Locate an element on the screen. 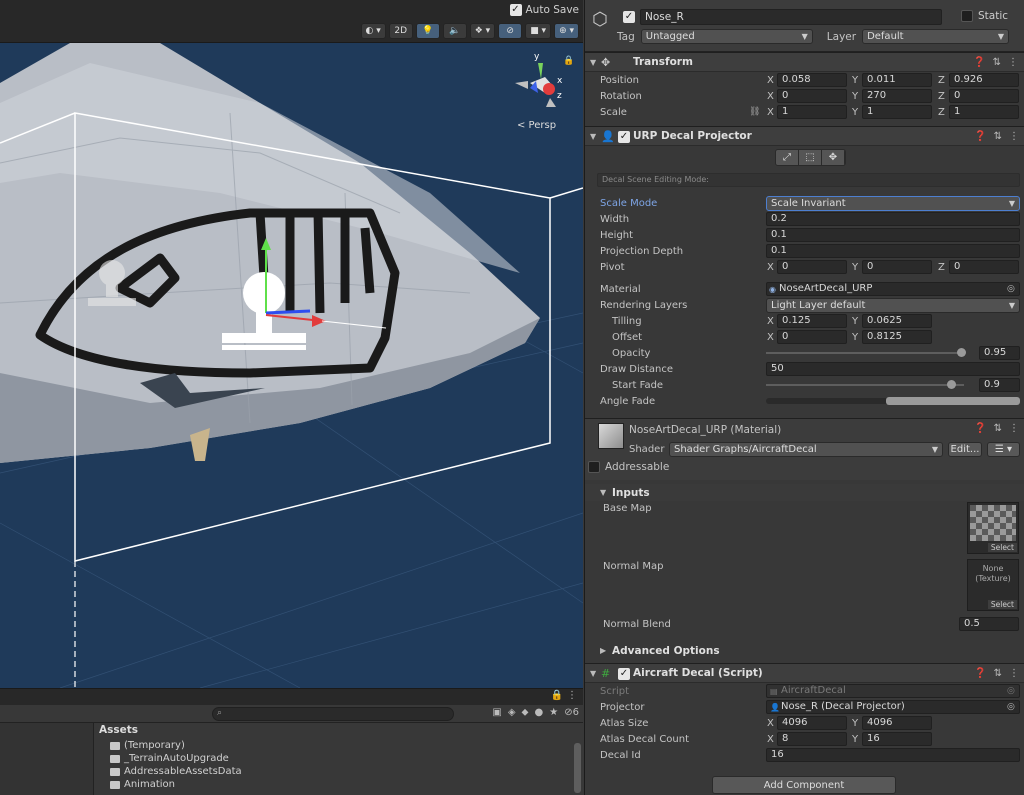 Image resolution: width=1024 pixels, height=795 pixels. gizmo-axis-y: y is located at coordinates (537, 57).